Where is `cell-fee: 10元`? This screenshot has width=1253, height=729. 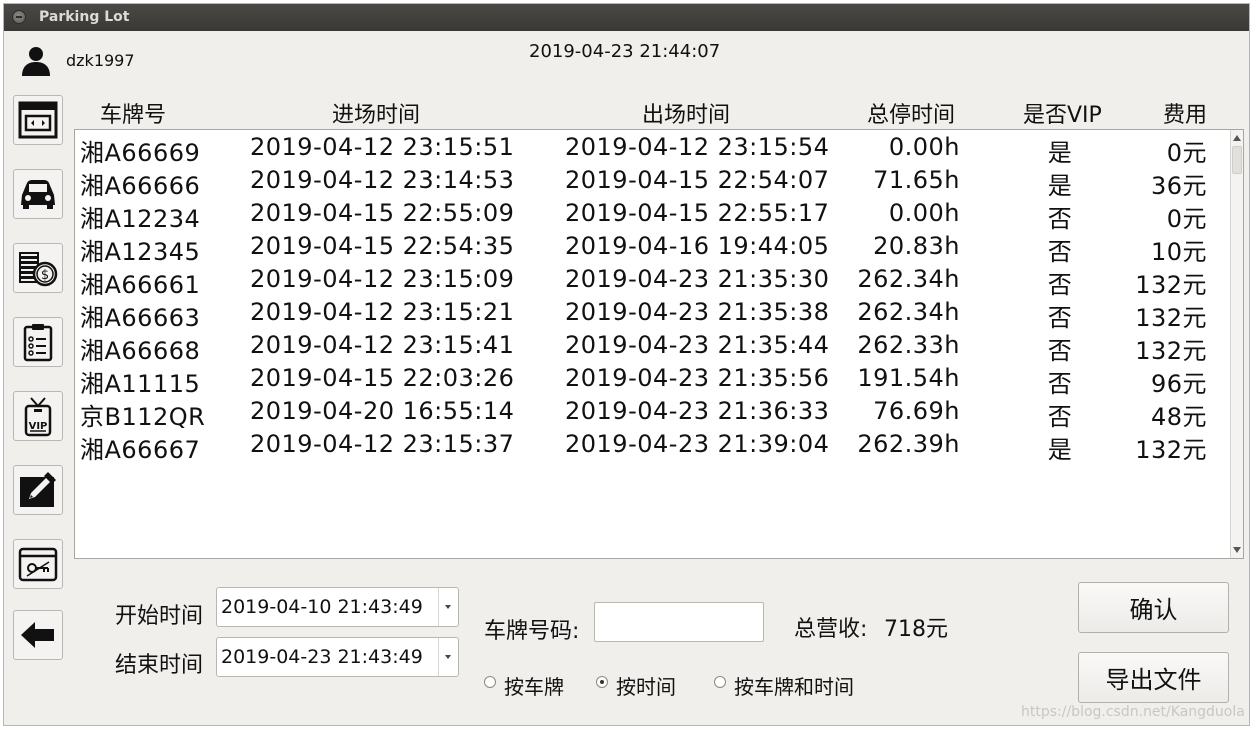 cell-fee: 10元 is located at coordinates (1178, 252).